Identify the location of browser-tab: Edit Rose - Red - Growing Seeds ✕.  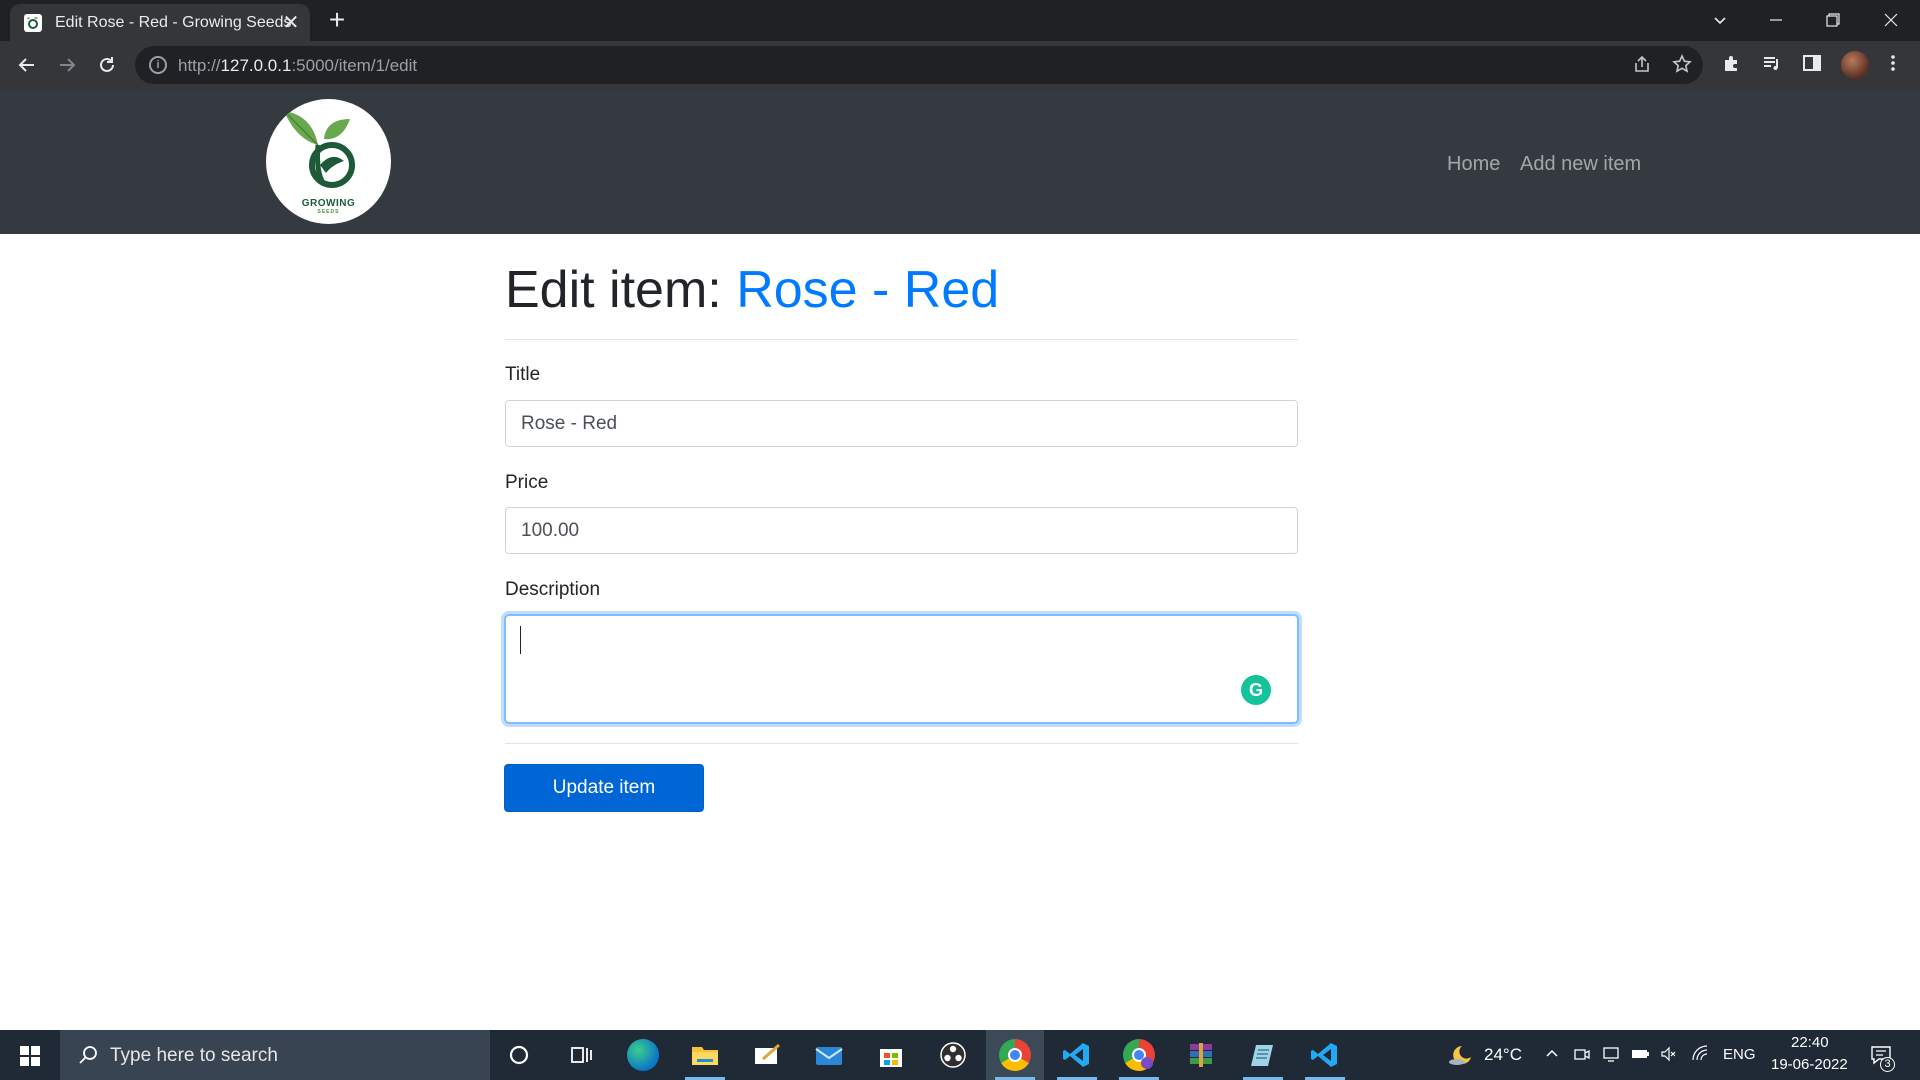
(160, 22).